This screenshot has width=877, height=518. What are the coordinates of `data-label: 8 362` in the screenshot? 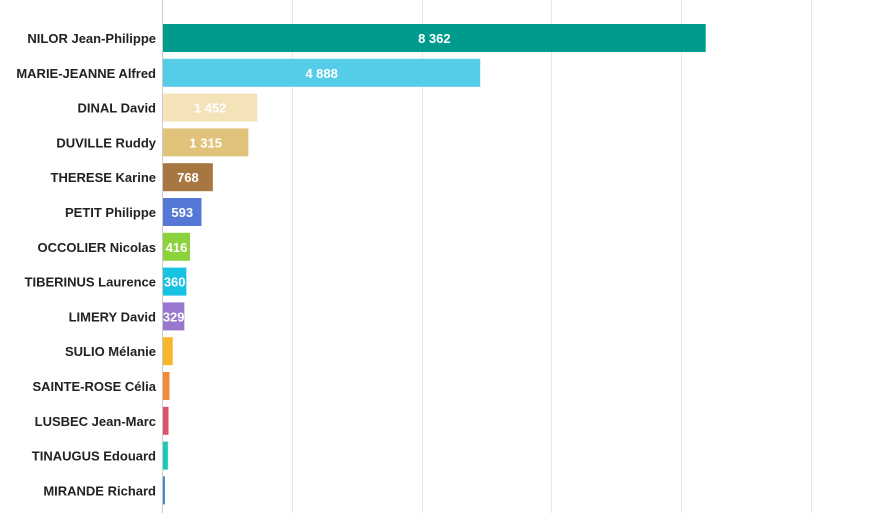 It's located at (434, 38).